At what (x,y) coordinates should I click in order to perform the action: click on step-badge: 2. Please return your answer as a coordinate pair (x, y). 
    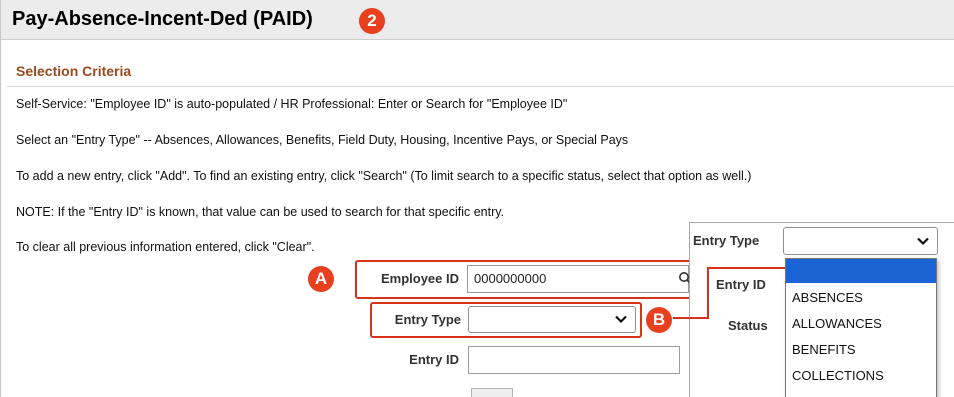
    Looking at the image, I should click on (372, 21).